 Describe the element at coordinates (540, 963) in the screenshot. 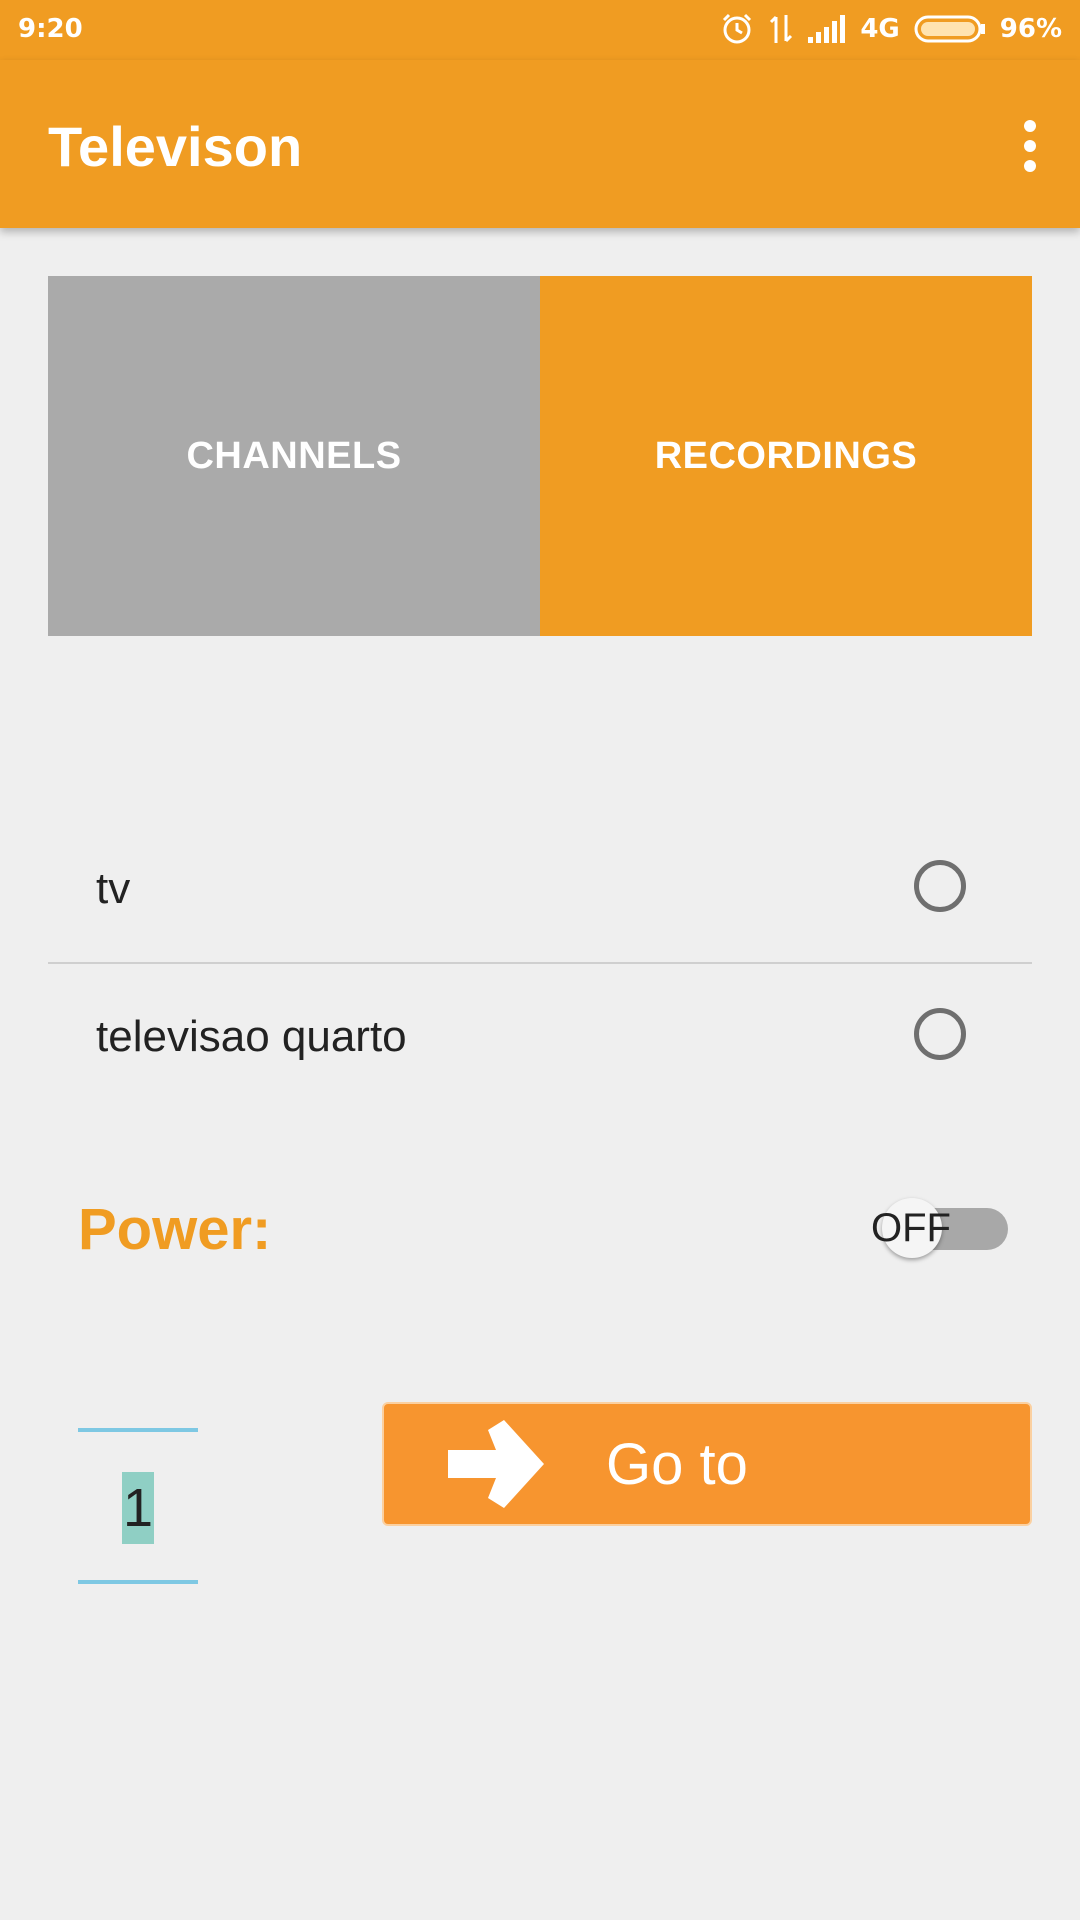

I see `device-list: tv televisao quarto` at that location.